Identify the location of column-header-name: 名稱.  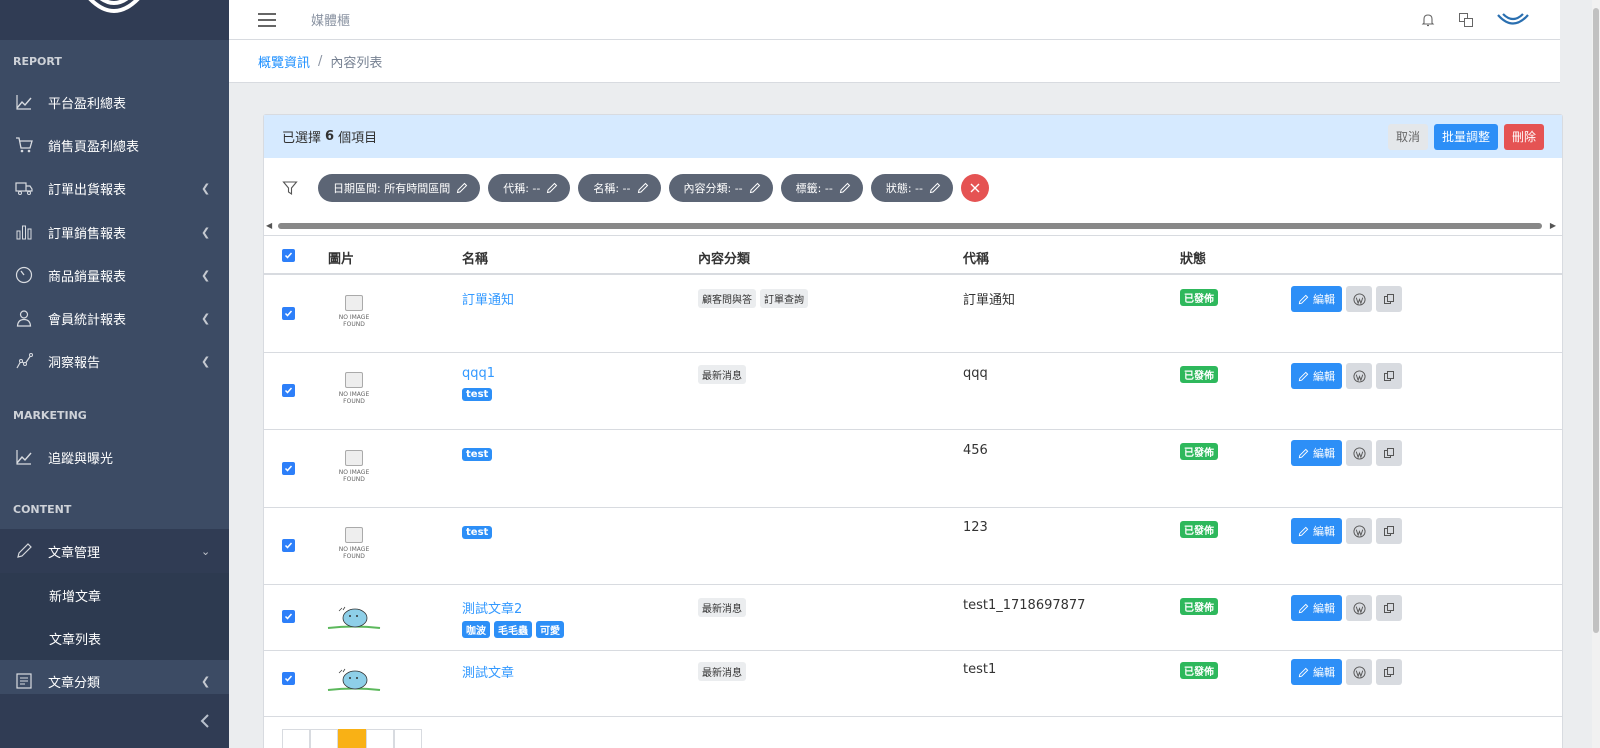
(475, 257).